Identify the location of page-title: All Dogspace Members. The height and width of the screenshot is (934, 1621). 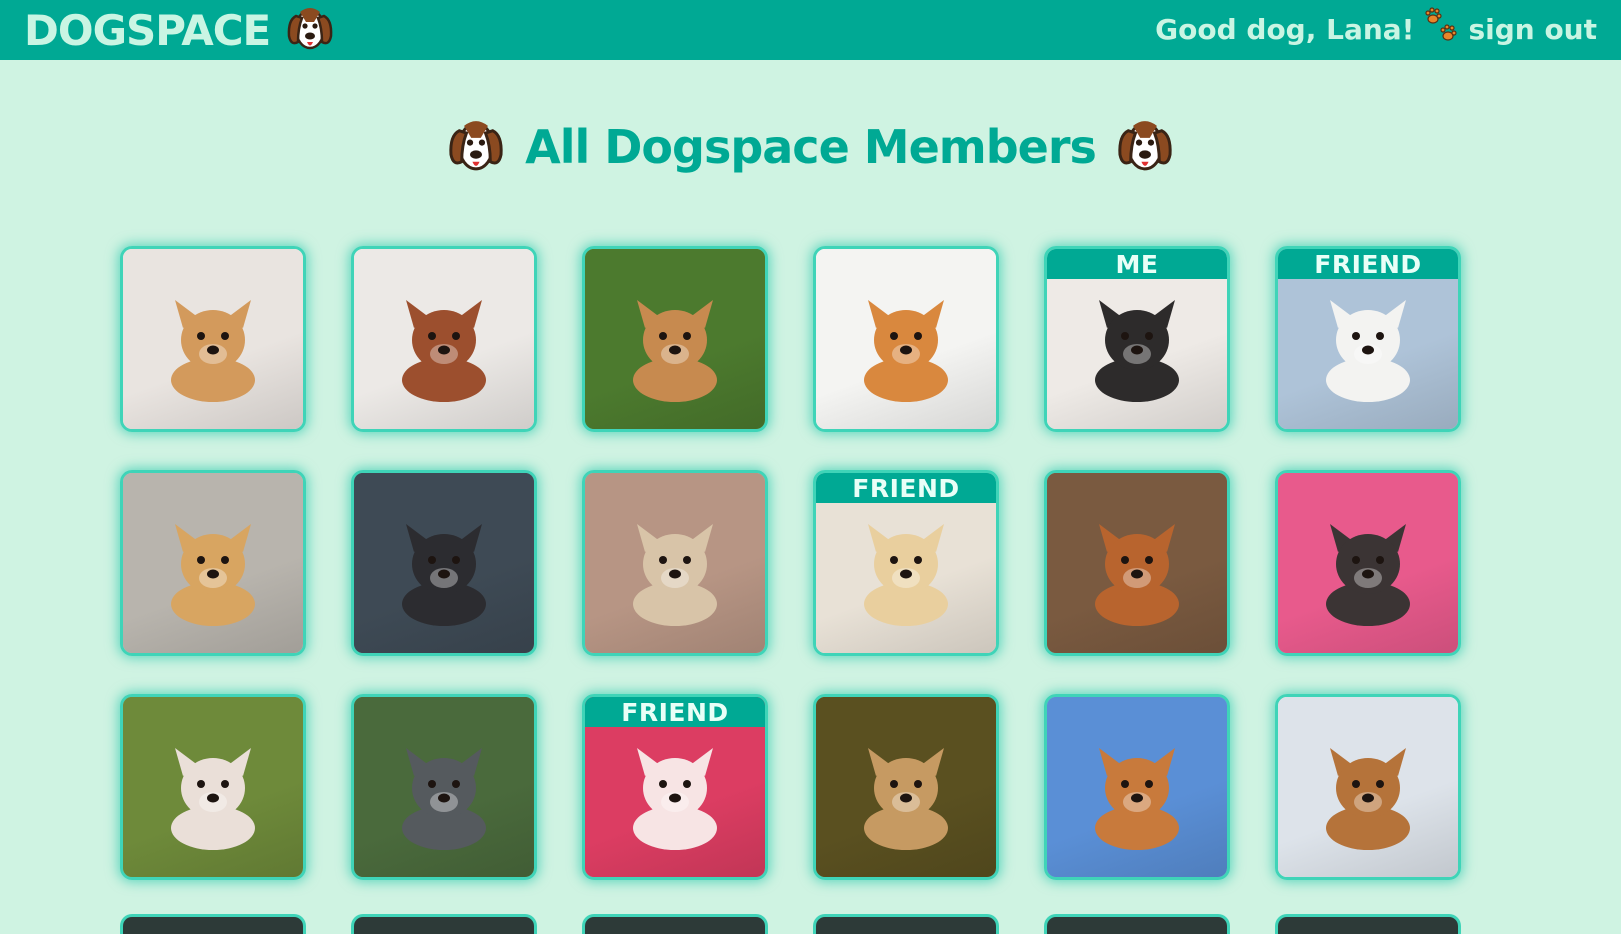
(811, 147).